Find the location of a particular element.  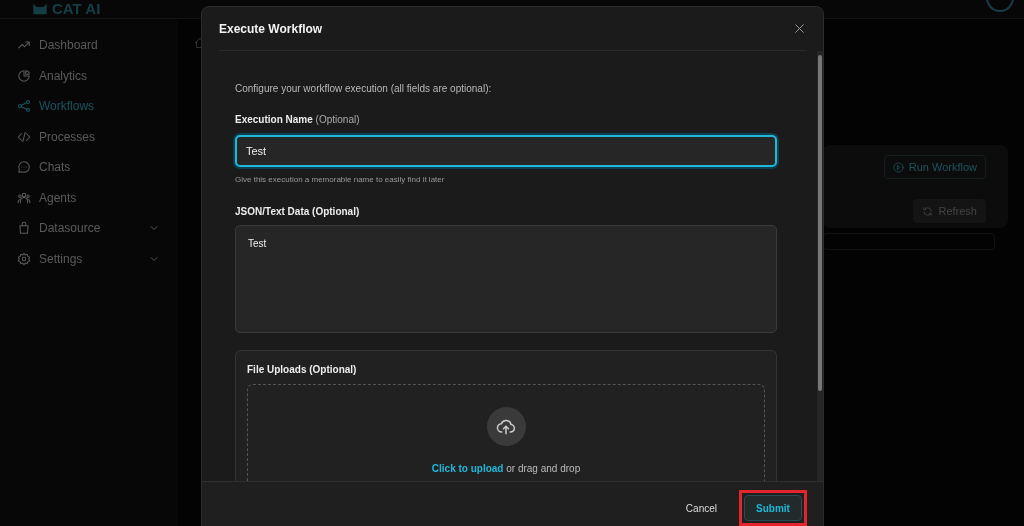

sidebar-item: Workflows is located at coordinates (89, 106).